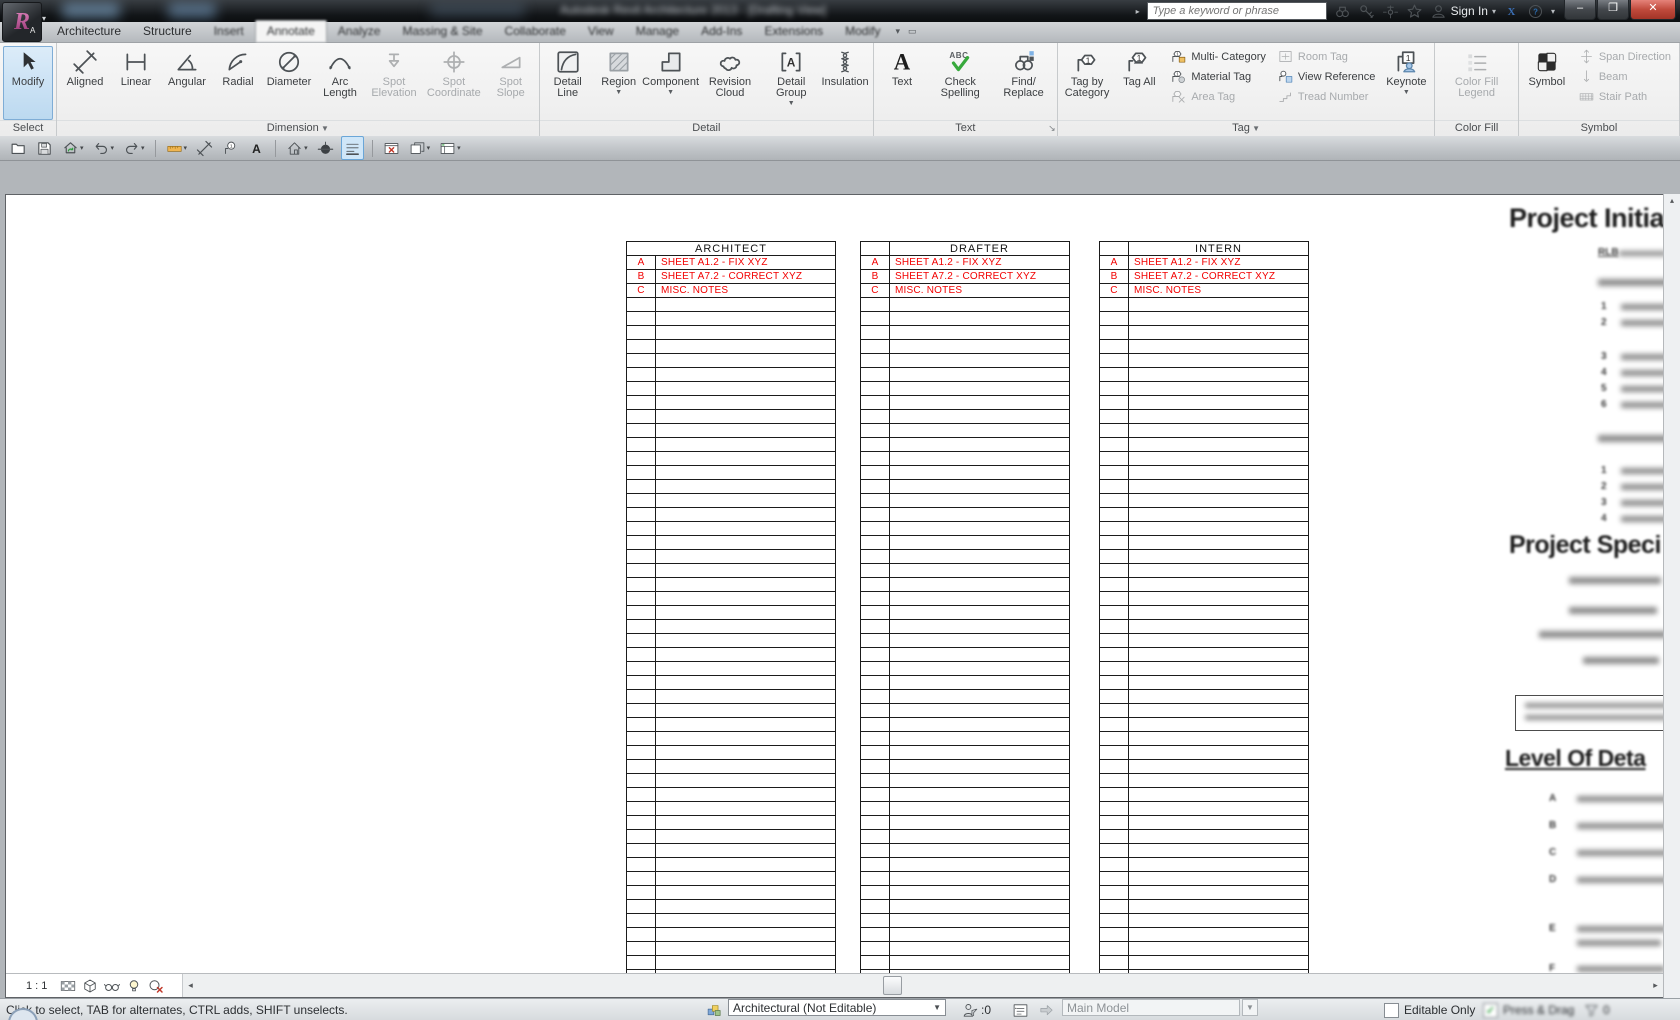 The width and height of the screenshot is (1680, 1020). What do you see at coordinates (90, 986) in the screenshot?
I see `visual-style-button` at bounding box center [90, 986].